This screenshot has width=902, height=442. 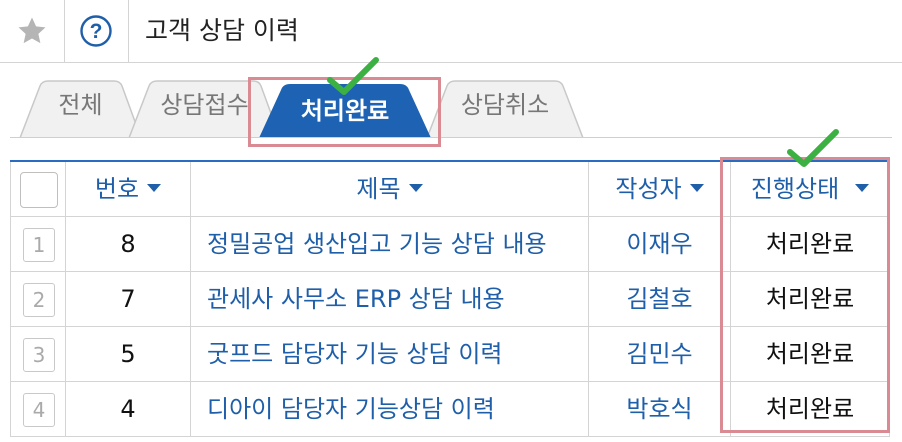 I want to click on tab-all: 전체, so click(x=80, y=108).